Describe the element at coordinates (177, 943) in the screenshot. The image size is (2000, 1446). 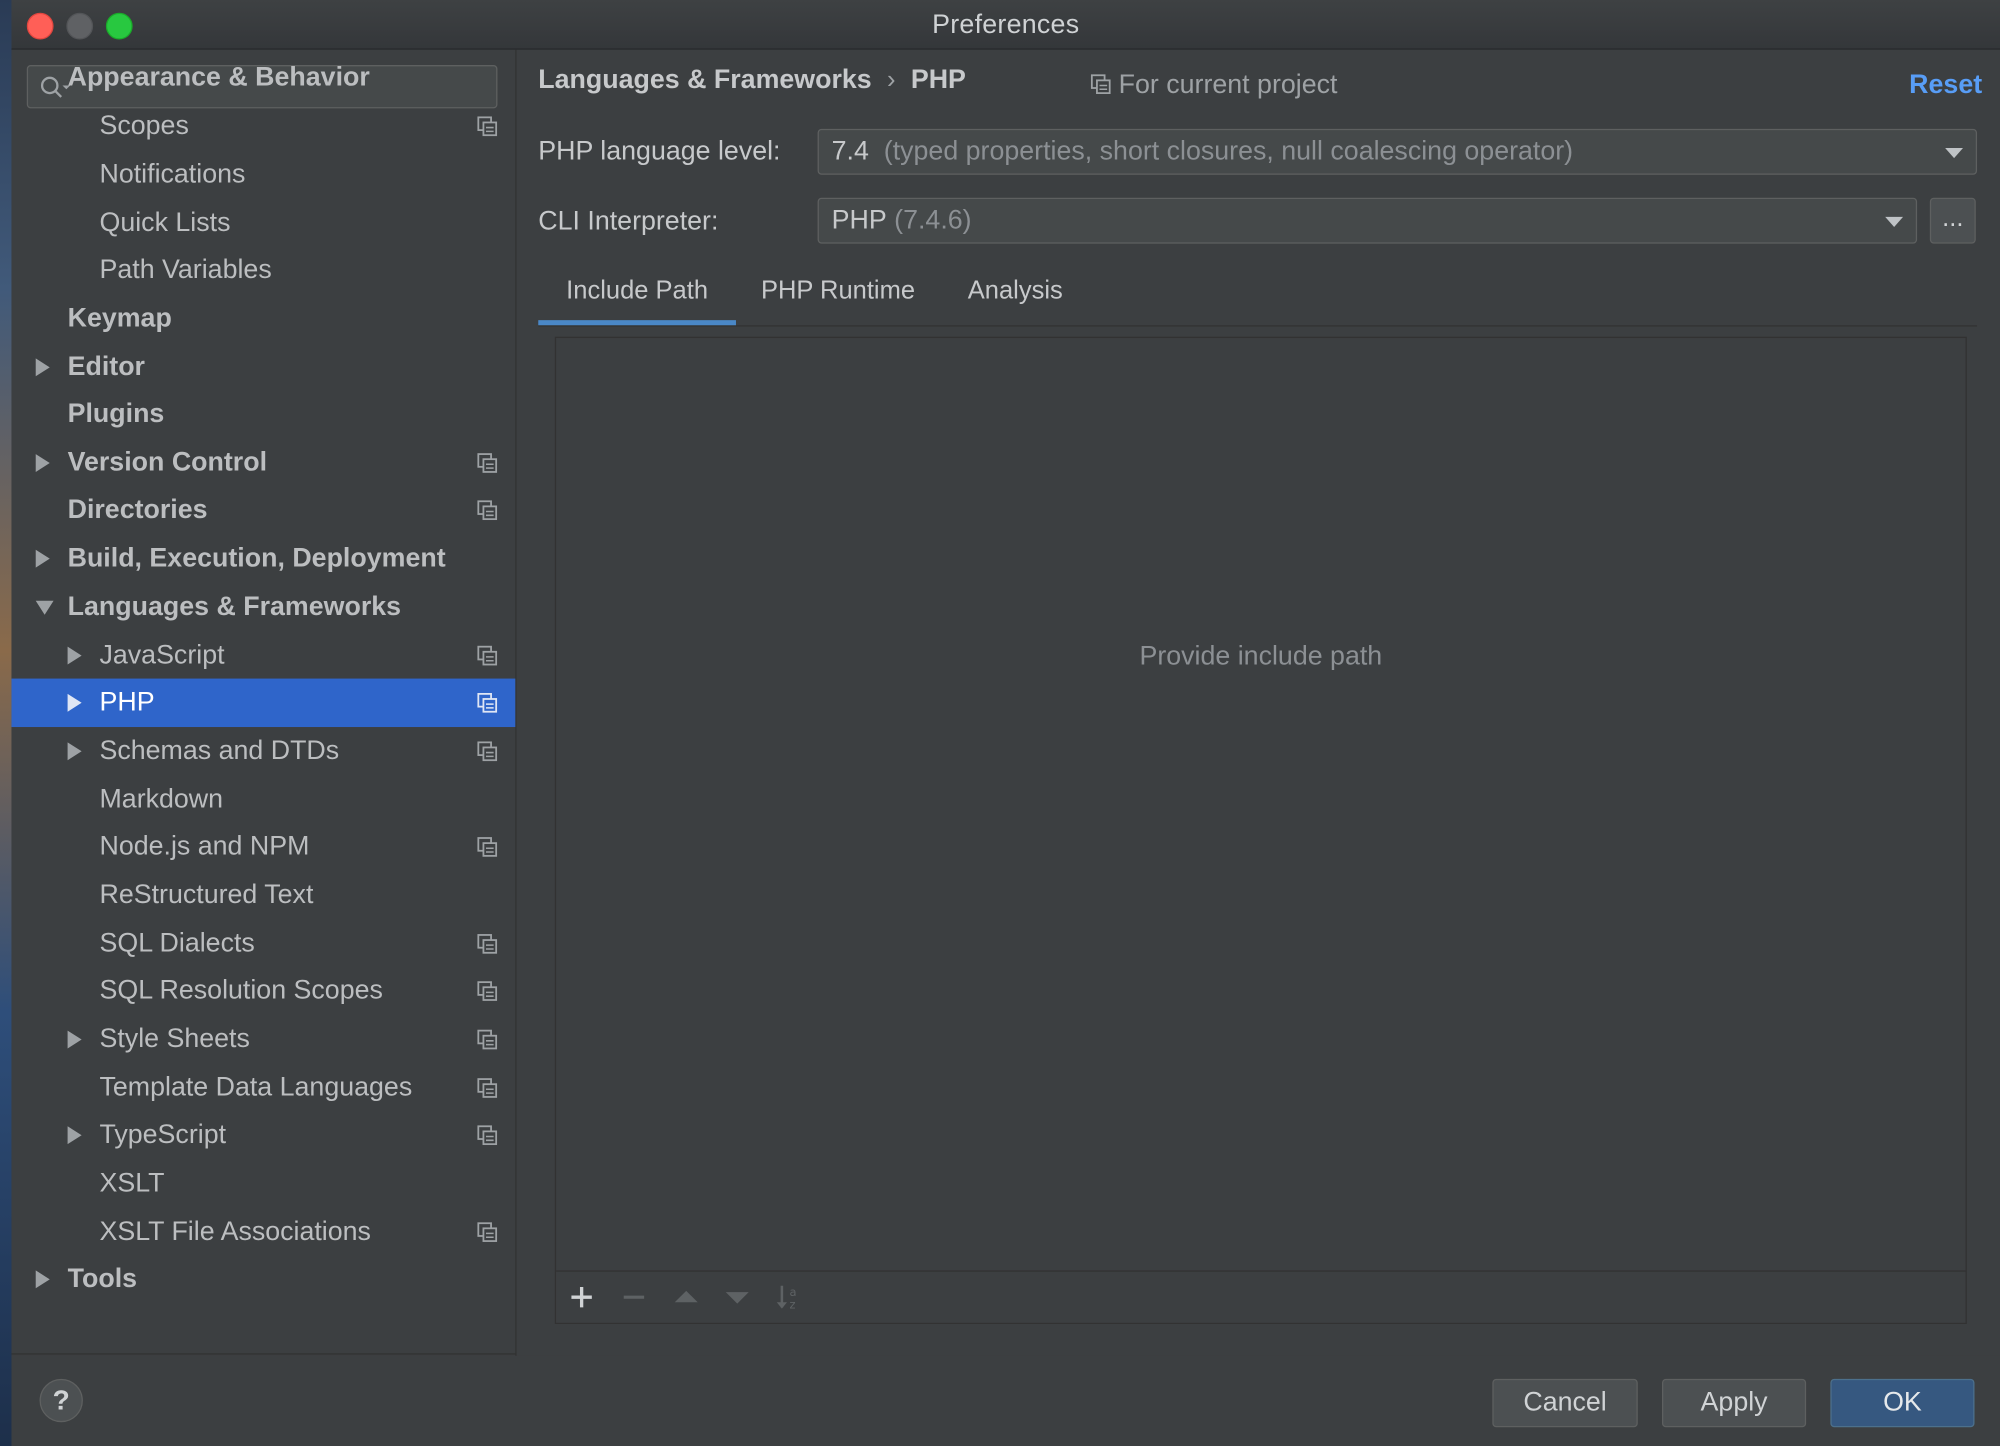
I see `sidebar-item-label: SQL Dialects` at that location.